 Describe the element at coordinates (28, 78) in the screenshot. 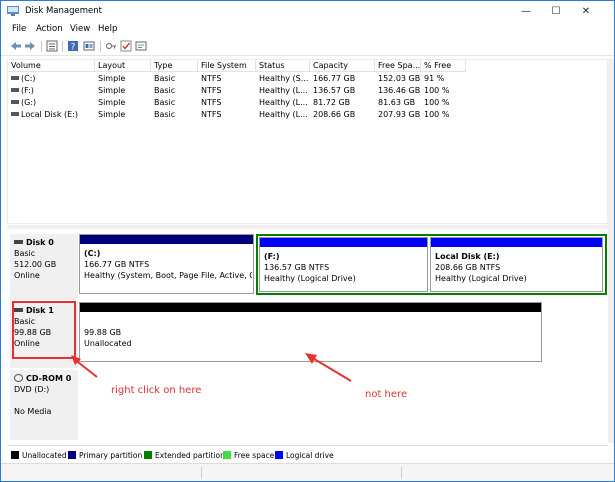

I see `volume-name: (C:)` at that location.